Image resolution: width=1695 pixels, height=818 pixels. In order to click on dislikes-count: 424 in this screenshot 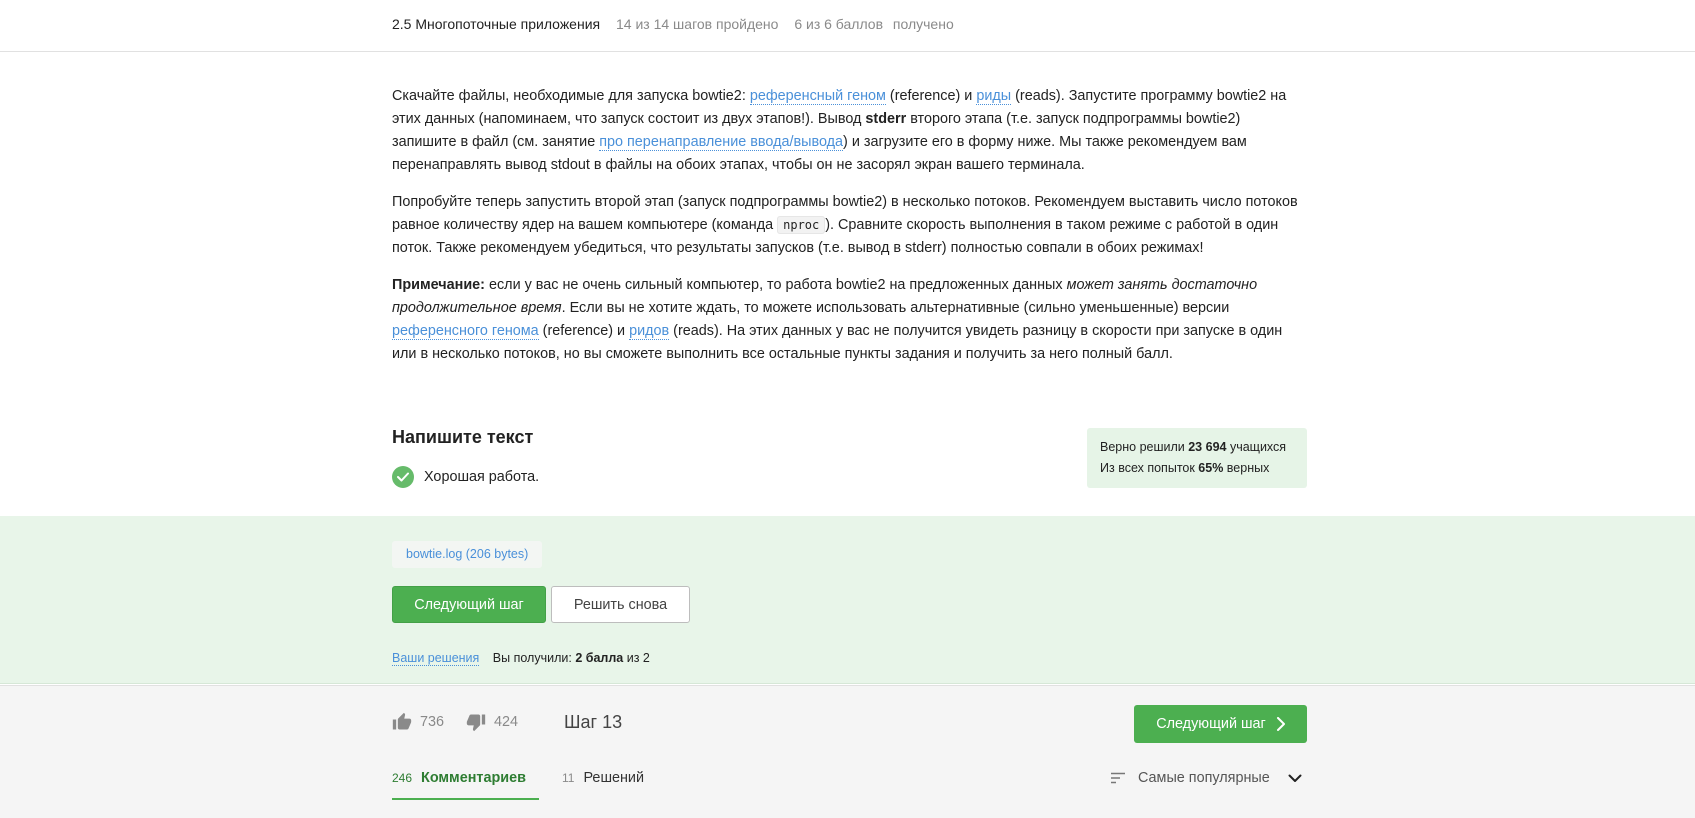, I will do `click(506, 722)`.